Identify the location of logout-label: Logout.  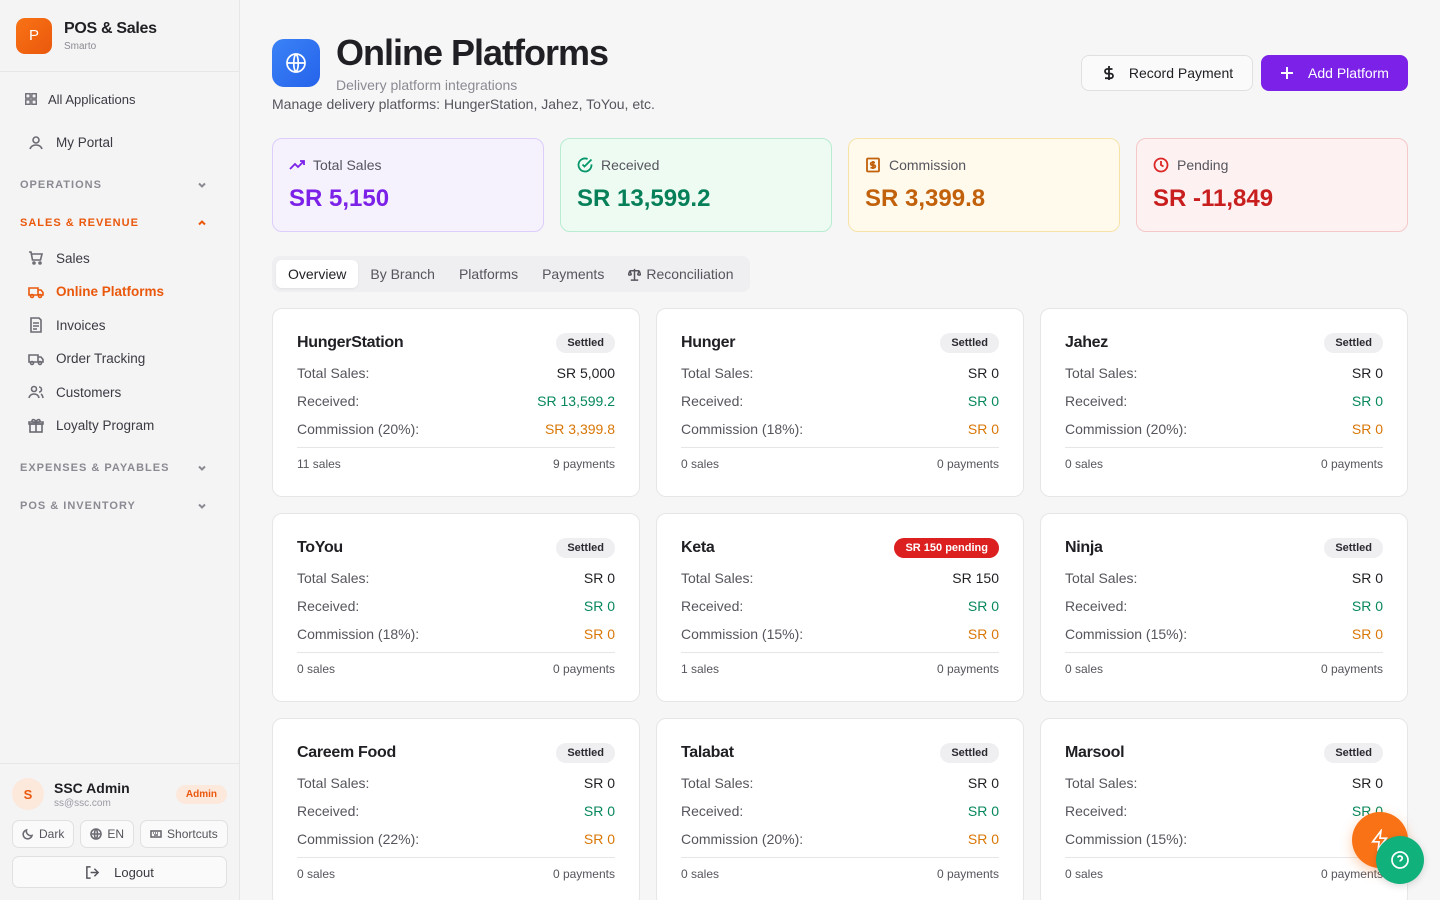
(134, 872).